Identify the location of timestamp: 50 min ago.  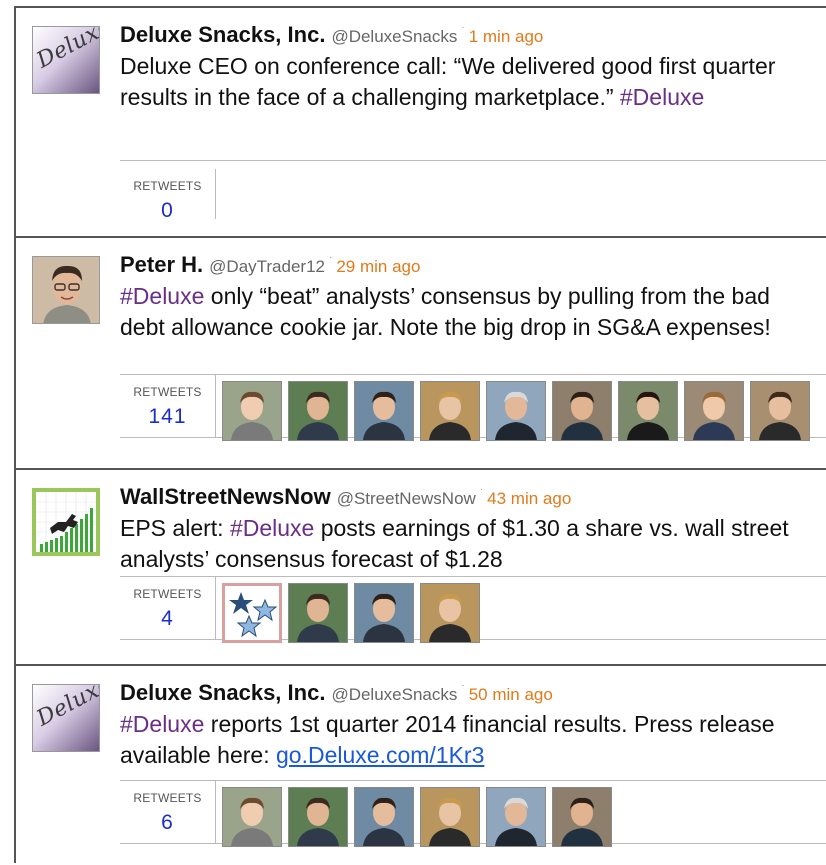
(511, 694).